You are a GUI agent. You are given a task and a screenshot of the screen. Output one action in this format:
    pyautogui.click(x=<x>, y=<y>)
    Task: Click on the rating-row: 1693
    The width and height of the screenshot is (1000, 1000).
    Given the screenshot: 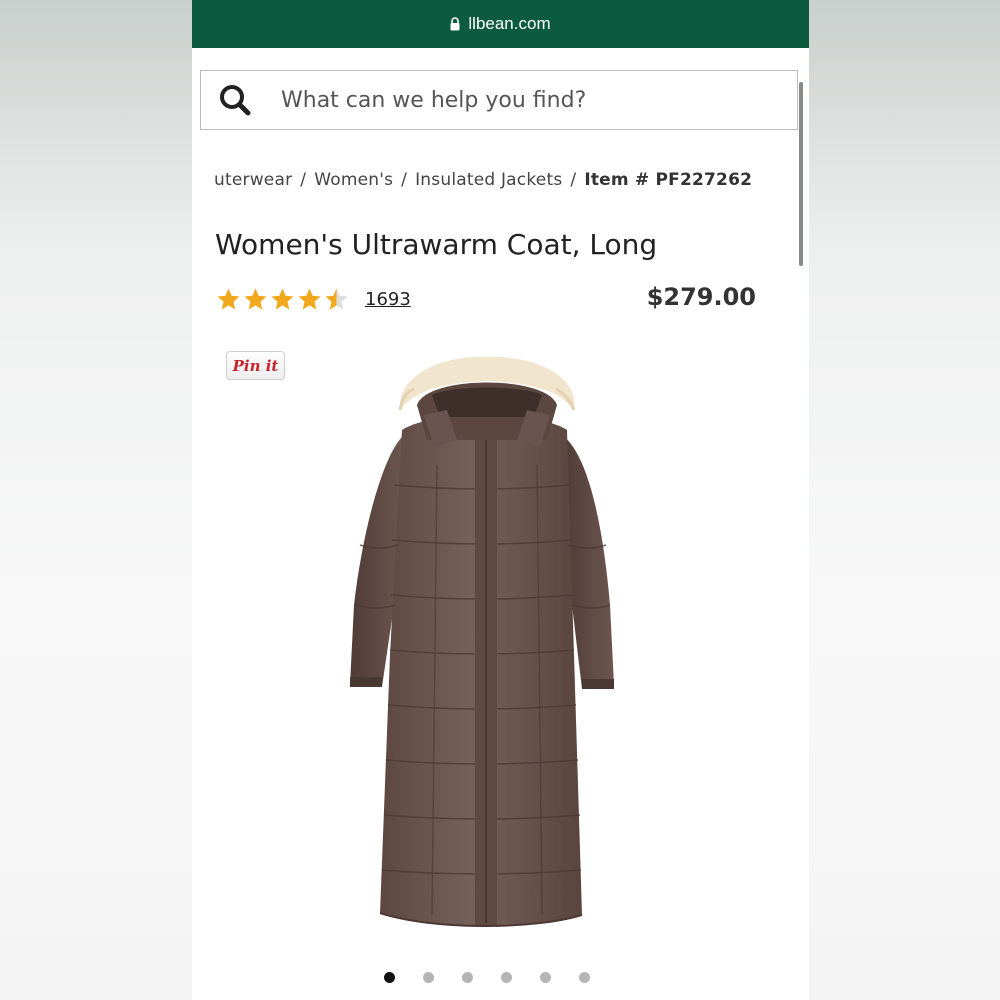 What is the action you would take?
    pyautogui.click(x=313, y=299)
    